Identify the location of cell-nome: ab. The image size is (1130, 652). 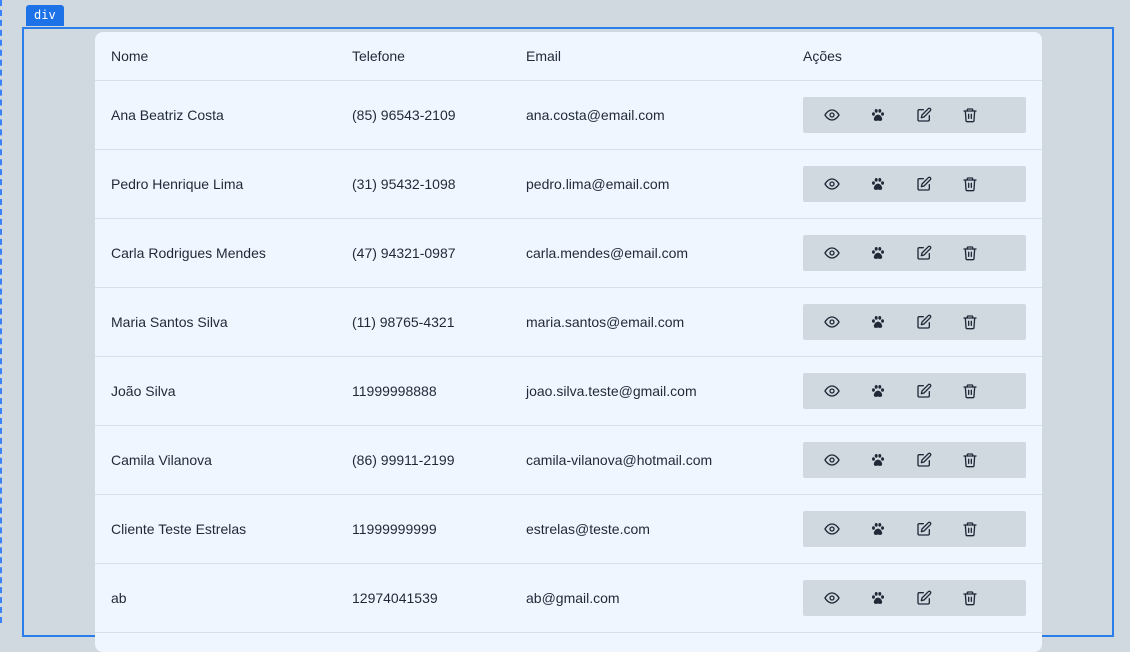
(215, 598).